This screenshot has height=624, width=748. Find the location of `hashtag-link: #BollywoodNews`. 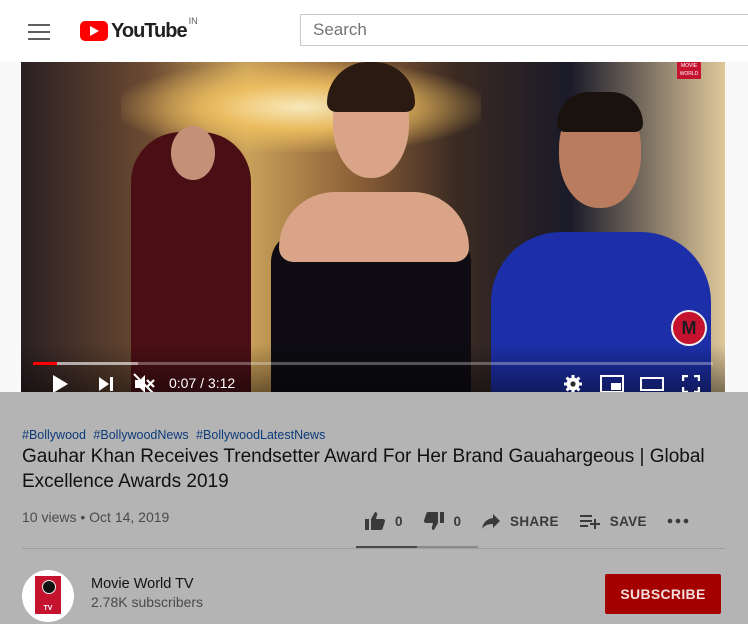

hashtag-link: #BollywoodNews is located at coordinates (140, 435).